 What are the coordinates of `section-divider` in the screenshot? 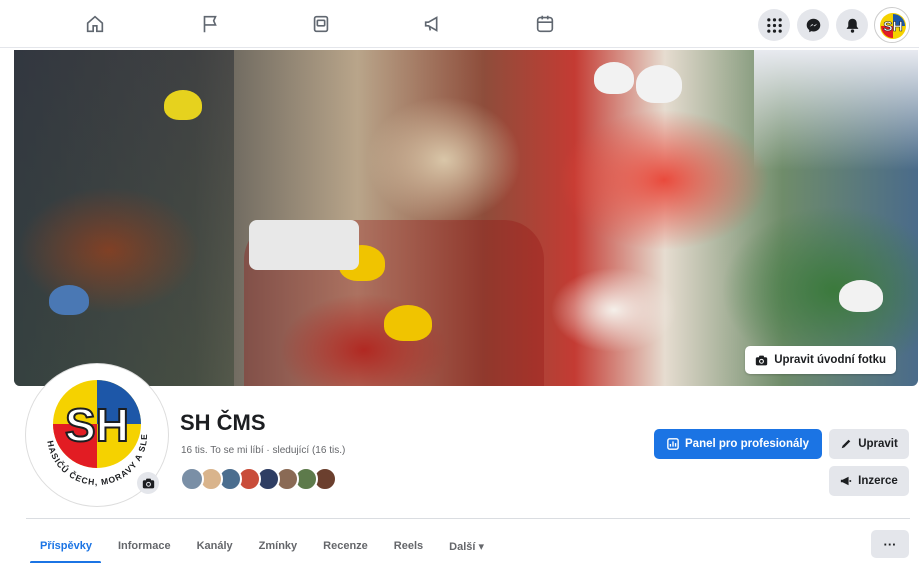 It's located at (468, 518).